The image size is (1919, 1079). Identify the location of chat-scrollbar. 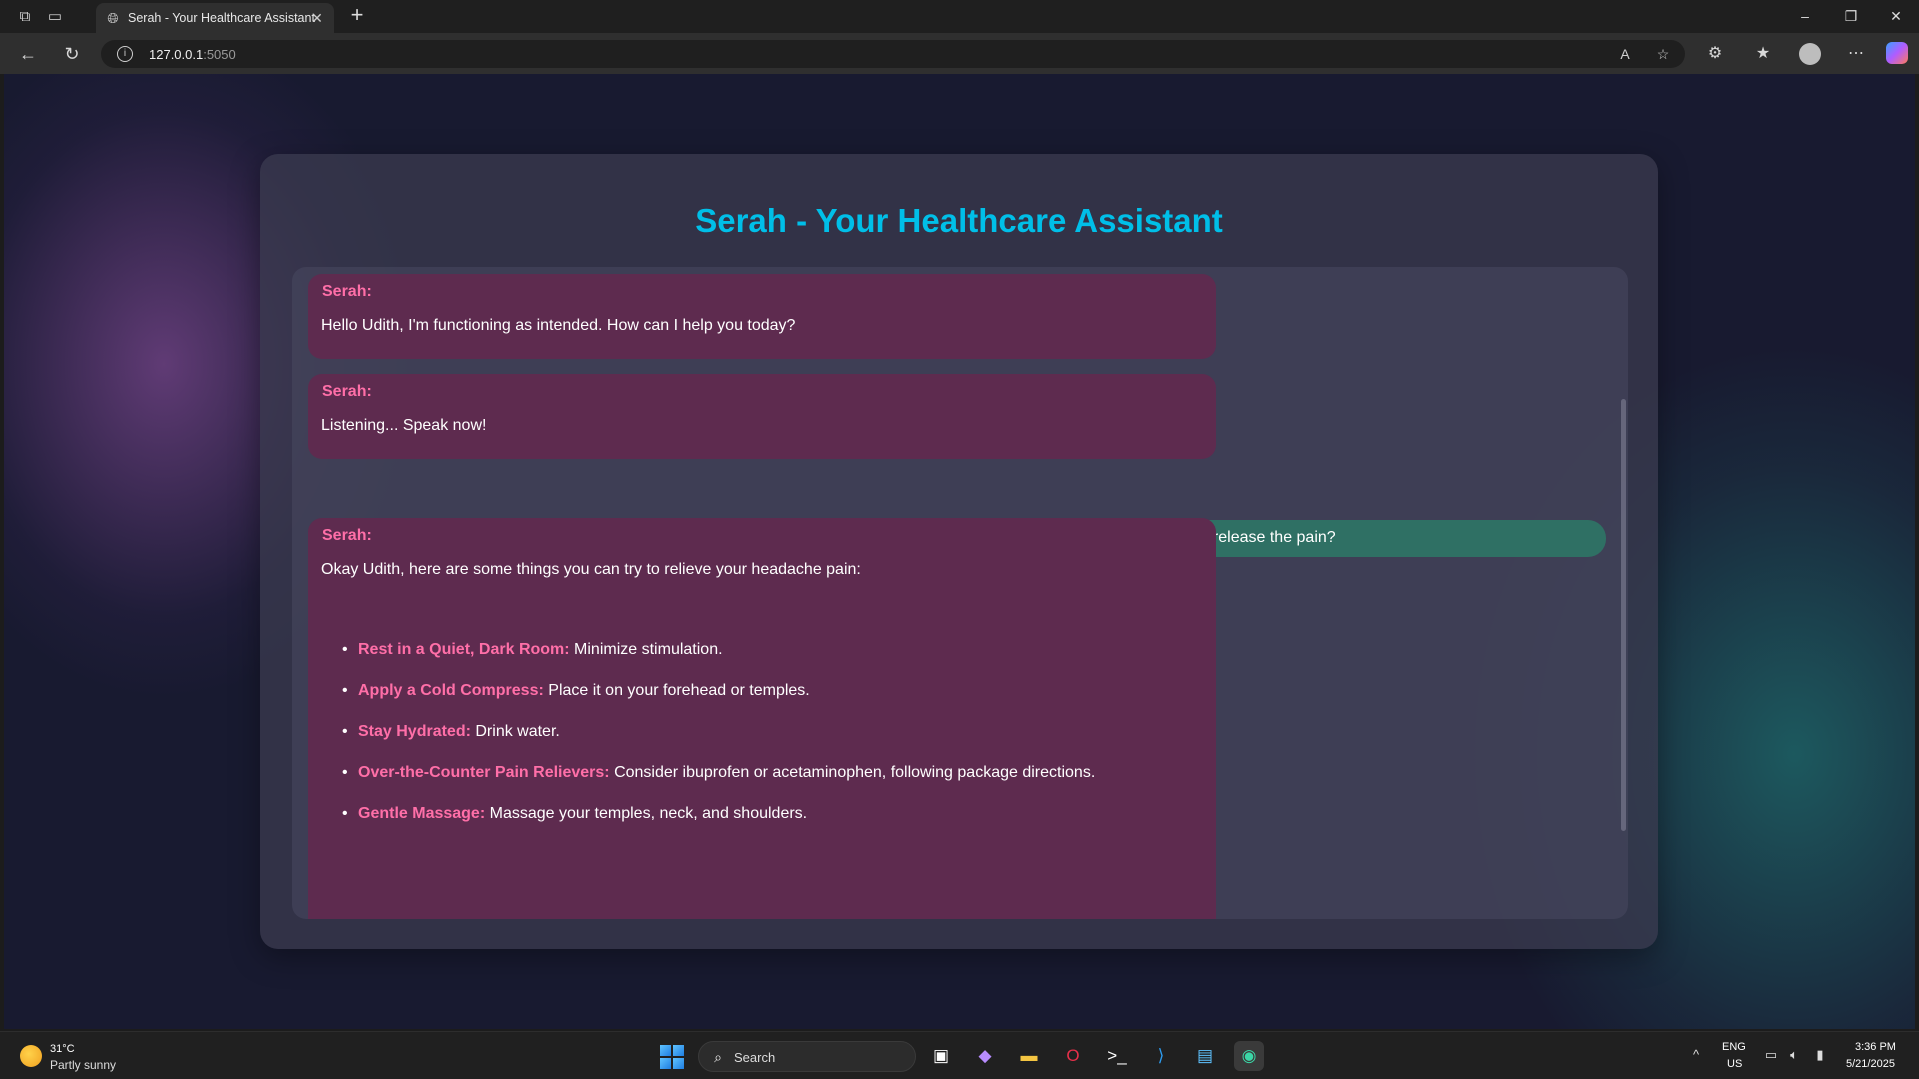
(1623, 615).